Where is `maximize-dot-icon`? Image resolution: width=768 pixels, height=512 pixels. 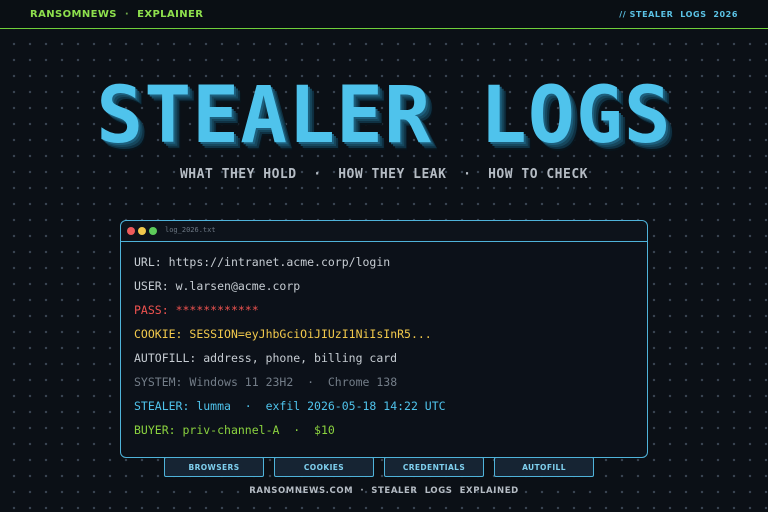
maximize-dot-icon is located at coordinates (153, 231).